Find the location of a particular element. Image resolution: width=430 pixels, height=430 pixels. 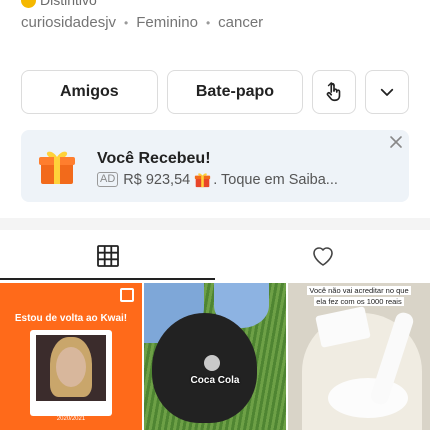

profile-badge: Distintivo is located at coordinates (59, 5).